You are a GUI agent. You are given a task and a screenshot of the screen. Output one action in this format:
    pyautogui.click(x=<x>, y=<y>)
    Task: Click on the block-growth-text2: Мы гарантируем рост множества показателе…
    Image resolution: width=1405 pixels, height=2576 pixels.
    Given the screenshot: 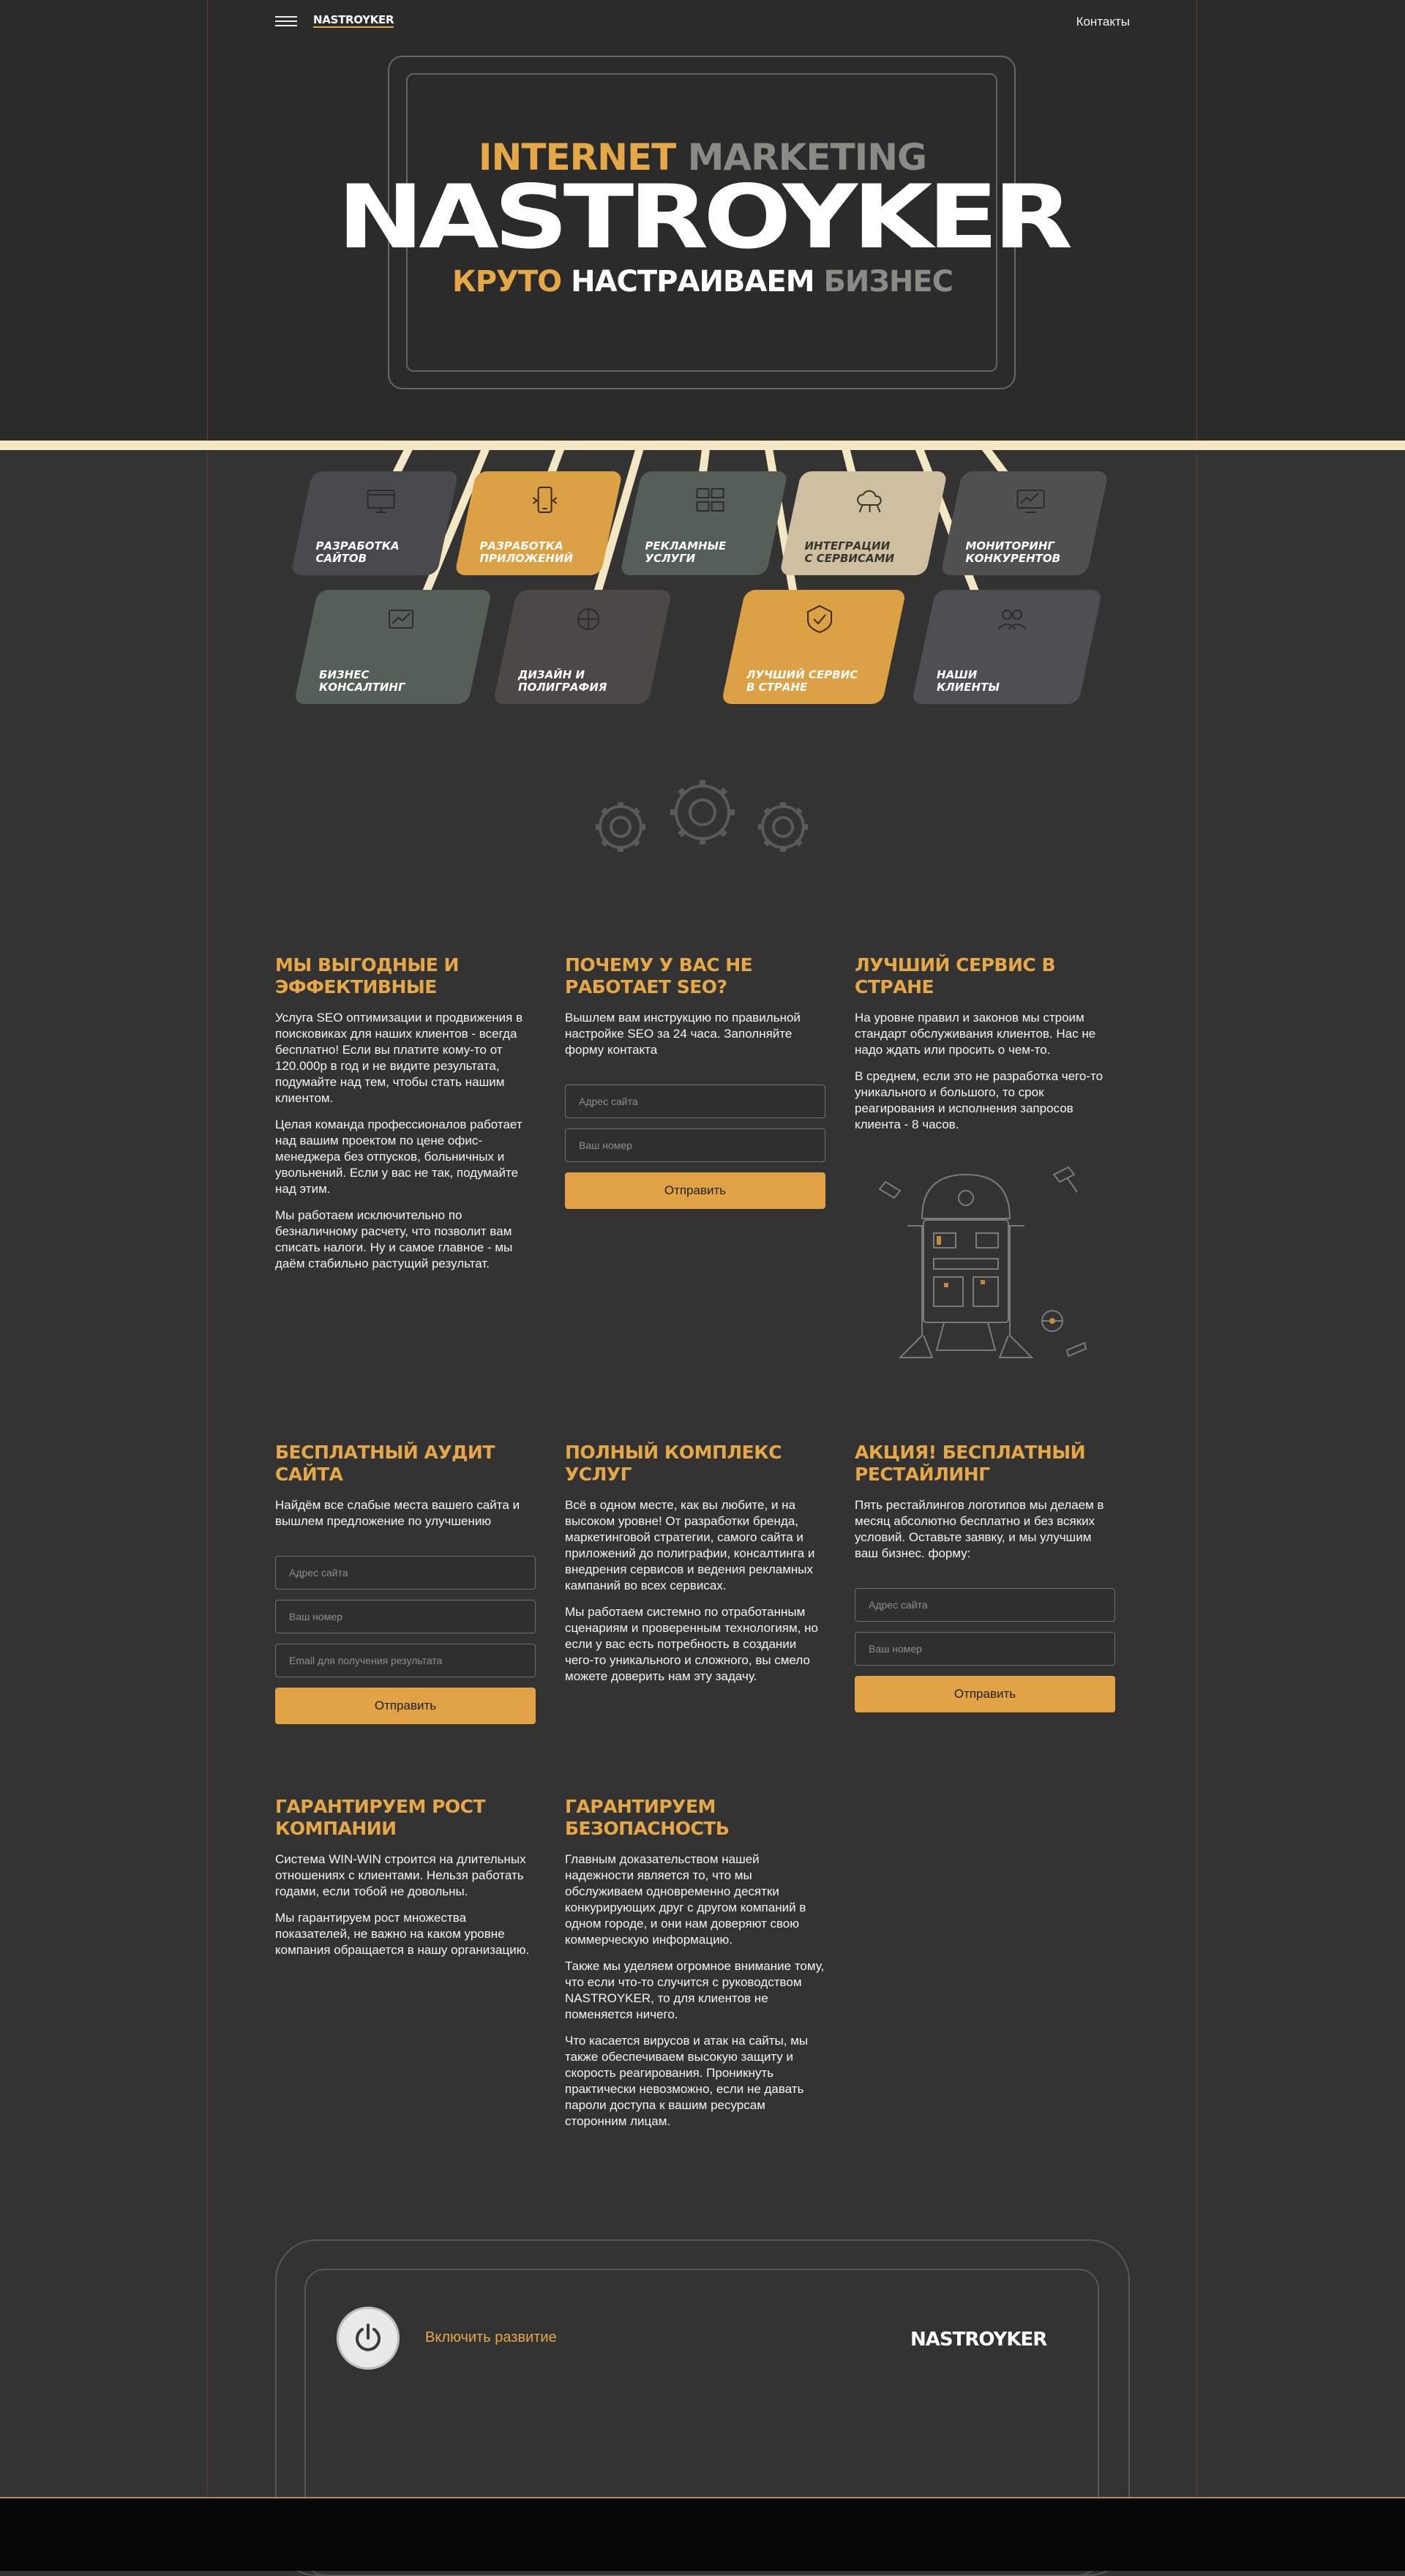 What is the action you would take?
    pyautogui.click(x=403, y=1934)
    